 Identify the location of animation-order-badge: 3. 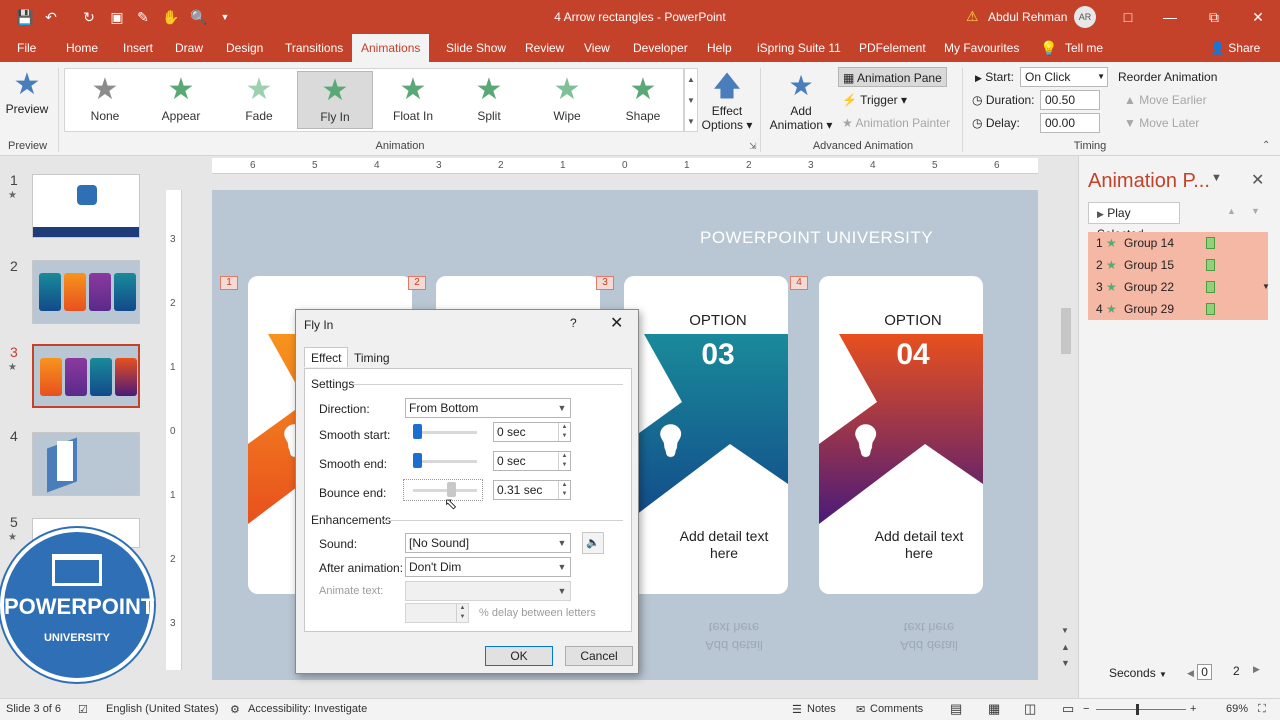
(605, 283).